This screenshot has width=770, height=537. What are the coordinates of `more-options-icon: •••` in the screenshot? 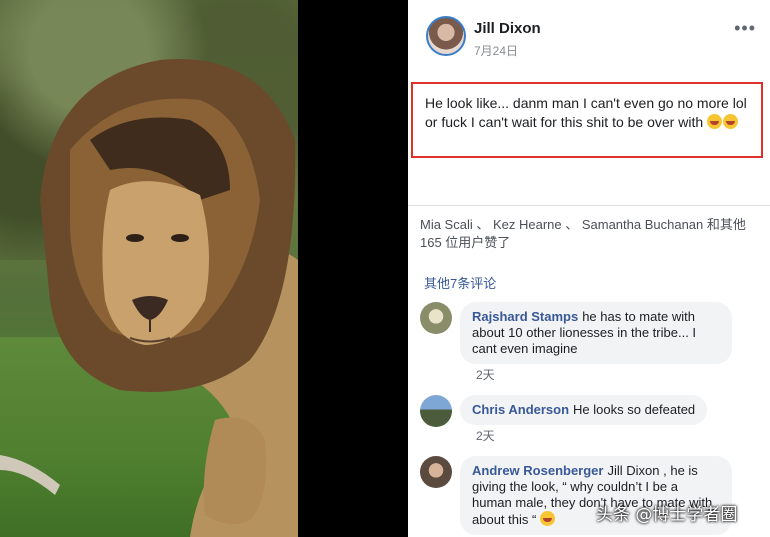 It's located at (745, 28).